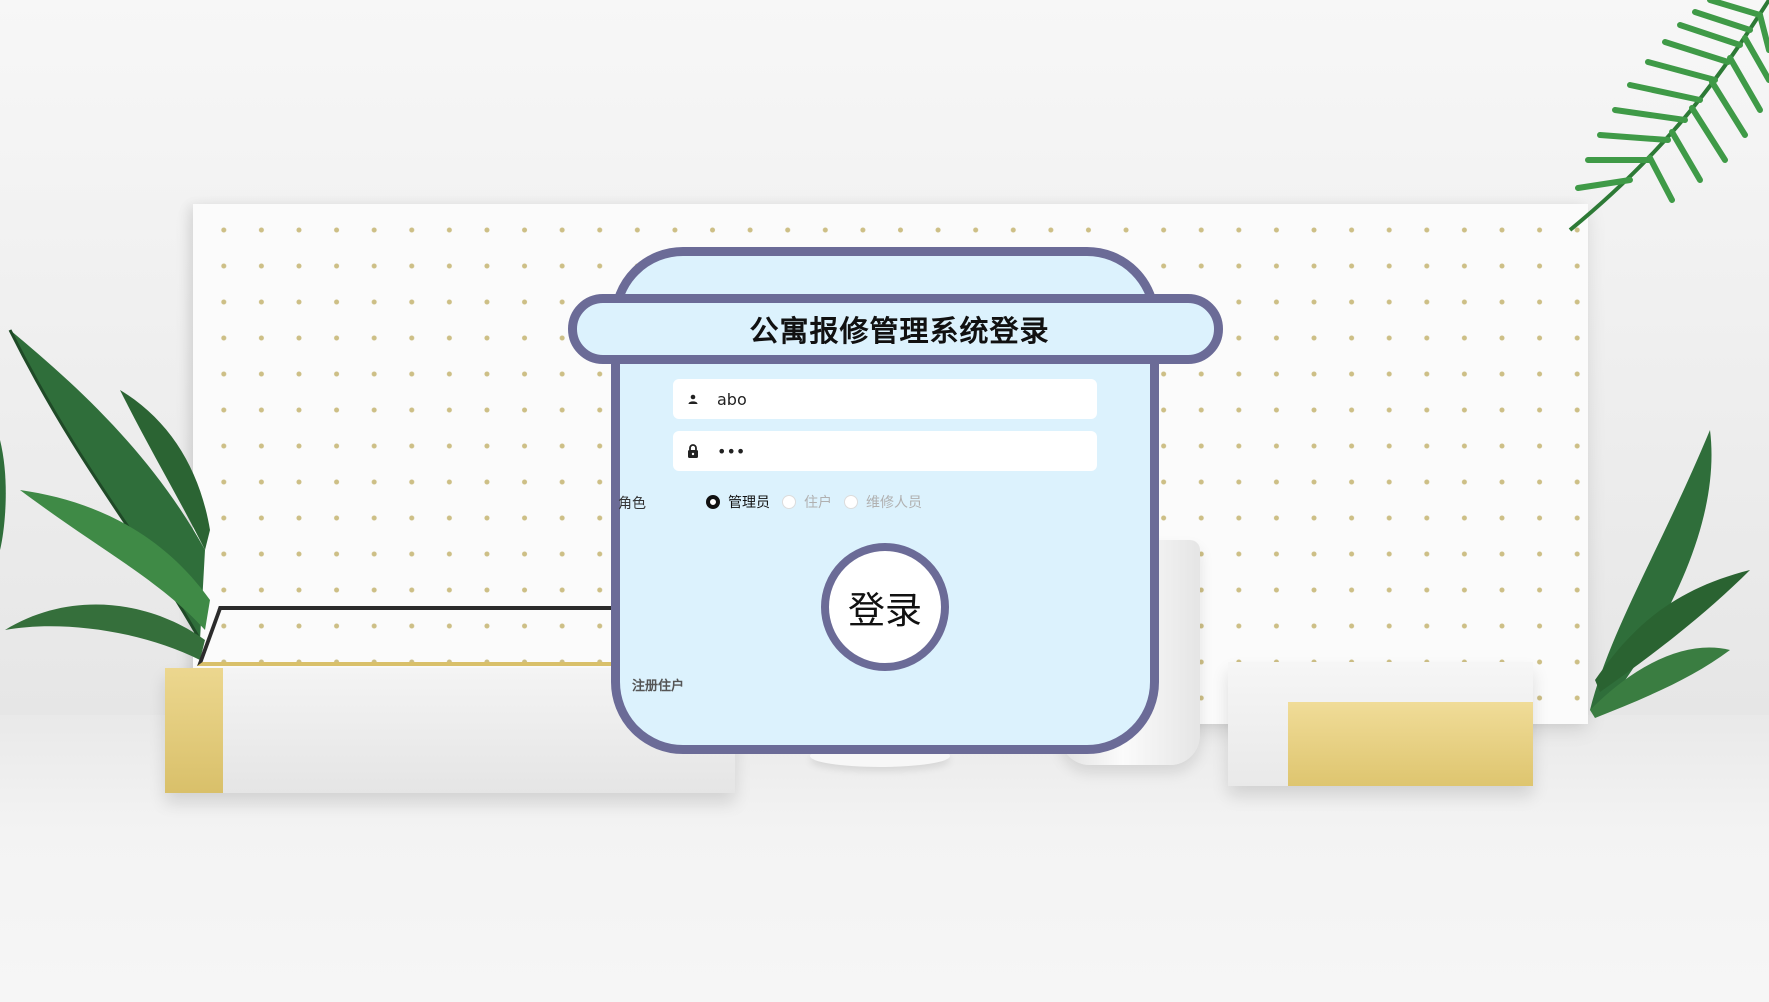 The image size is (1769, 1002). I want to click on role-radio-repairer: 维修人员, so click(883, 502).